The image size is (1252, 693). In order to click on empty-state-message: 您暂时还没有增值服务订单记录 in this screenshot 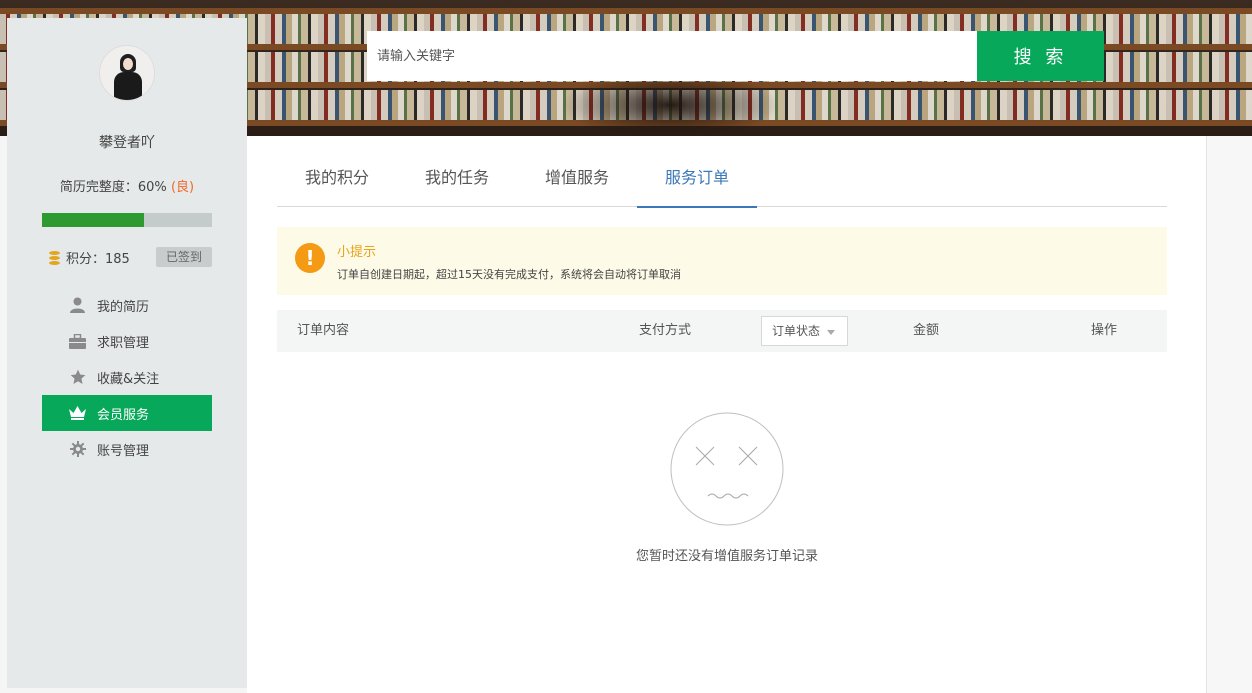, I will do `click(726, 556)`.